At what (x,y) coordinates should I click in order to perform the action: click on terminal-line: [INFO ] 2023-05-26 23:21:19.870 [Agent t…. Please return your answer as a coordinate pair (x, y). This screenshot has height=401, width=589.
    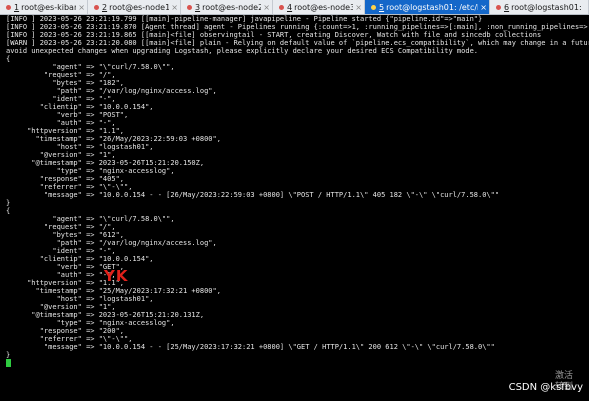
    Looking at the image, I should click on (297, 27).